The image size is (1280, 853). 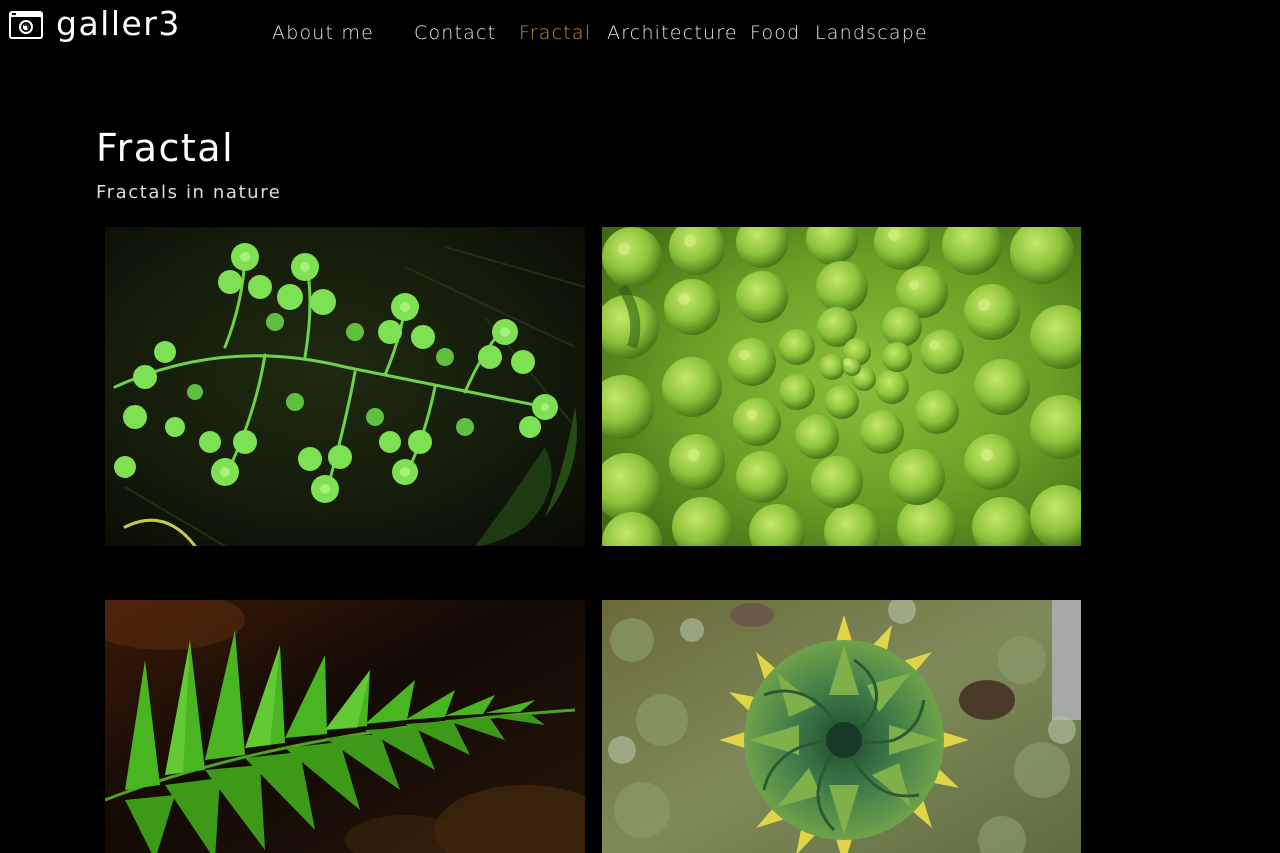 What do you see at coordinates (455, 33) in the screenshot?
I see `nav-item-contact: Contact` at bounding box center [455, 33].